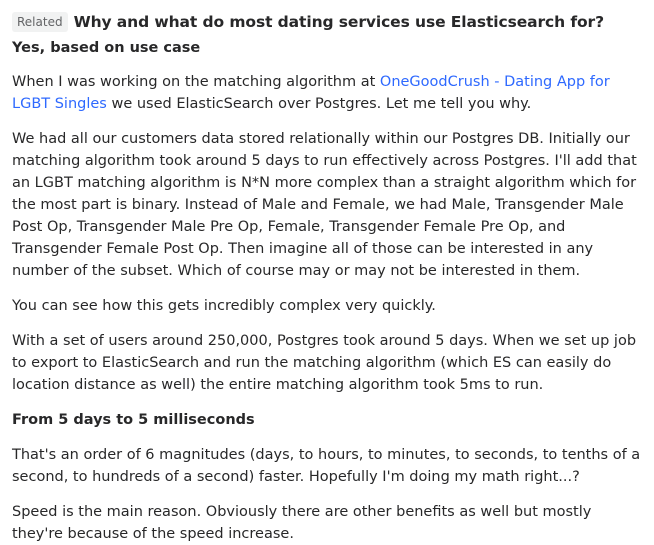 This screenshot has width=654, height=545. Describe the element at coordinates (106, 48) in the screenshot. I see `answer-subheading: Yes, based on use case` at that location.